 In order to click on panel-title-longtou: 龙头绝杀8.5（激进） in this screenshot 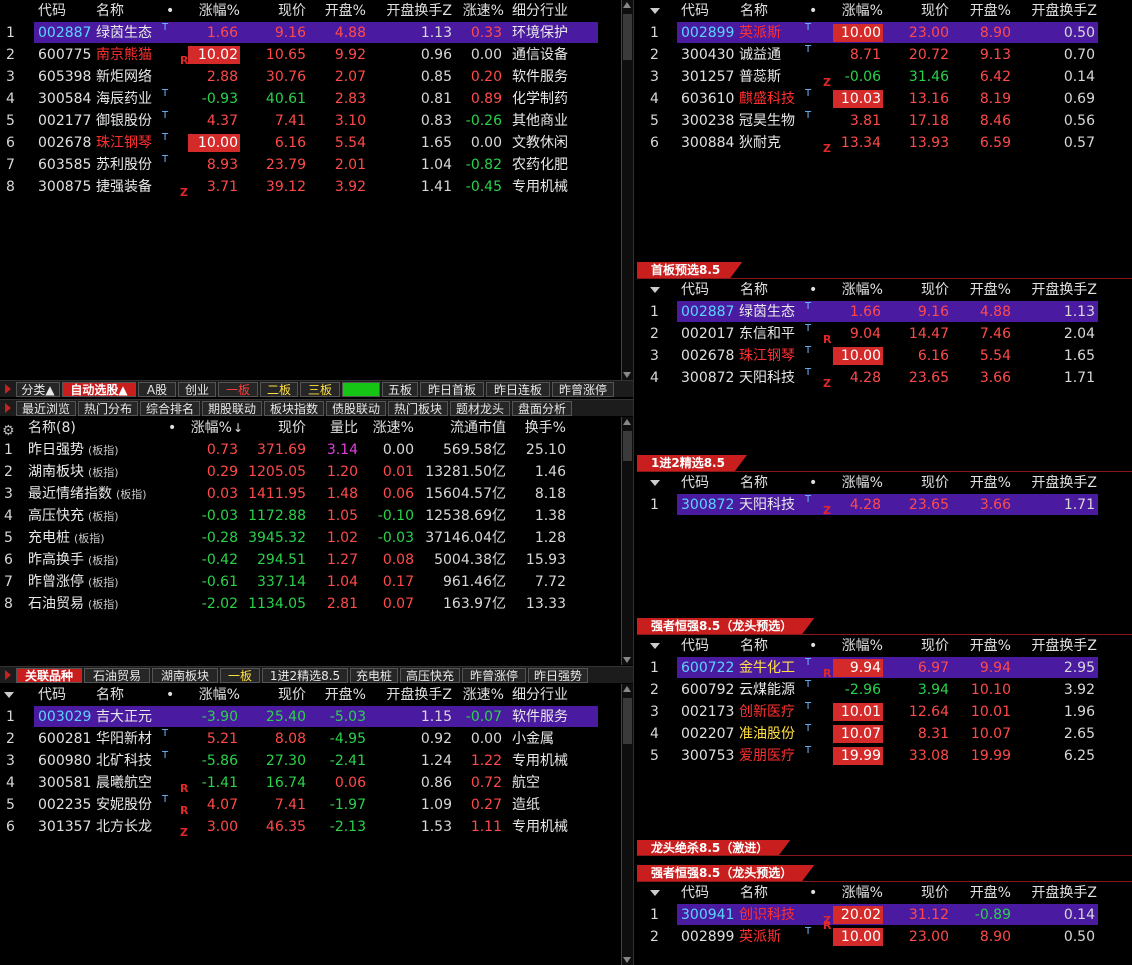, I will do `click(713, 848)`.